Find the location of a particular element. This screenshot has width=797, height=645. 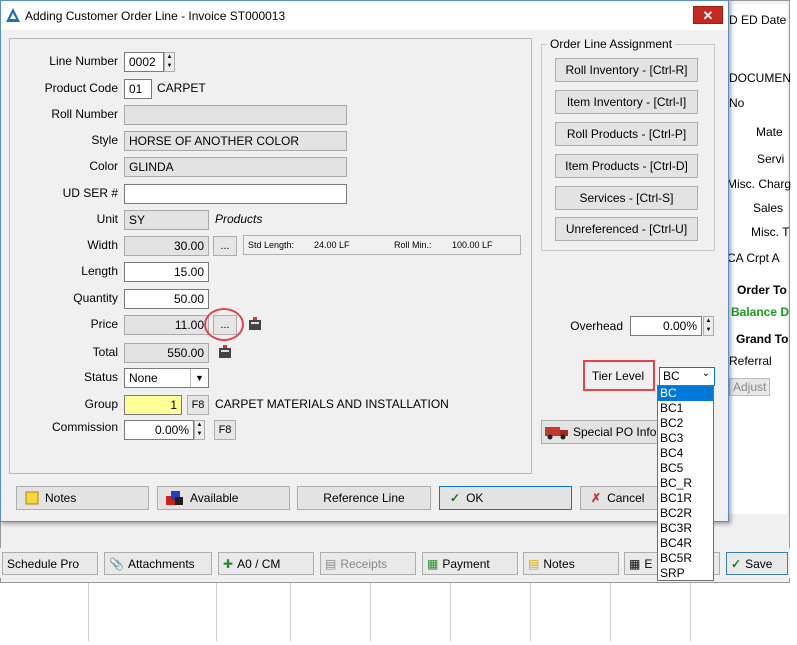

group-label: Group is located at coordinates (101, 404).